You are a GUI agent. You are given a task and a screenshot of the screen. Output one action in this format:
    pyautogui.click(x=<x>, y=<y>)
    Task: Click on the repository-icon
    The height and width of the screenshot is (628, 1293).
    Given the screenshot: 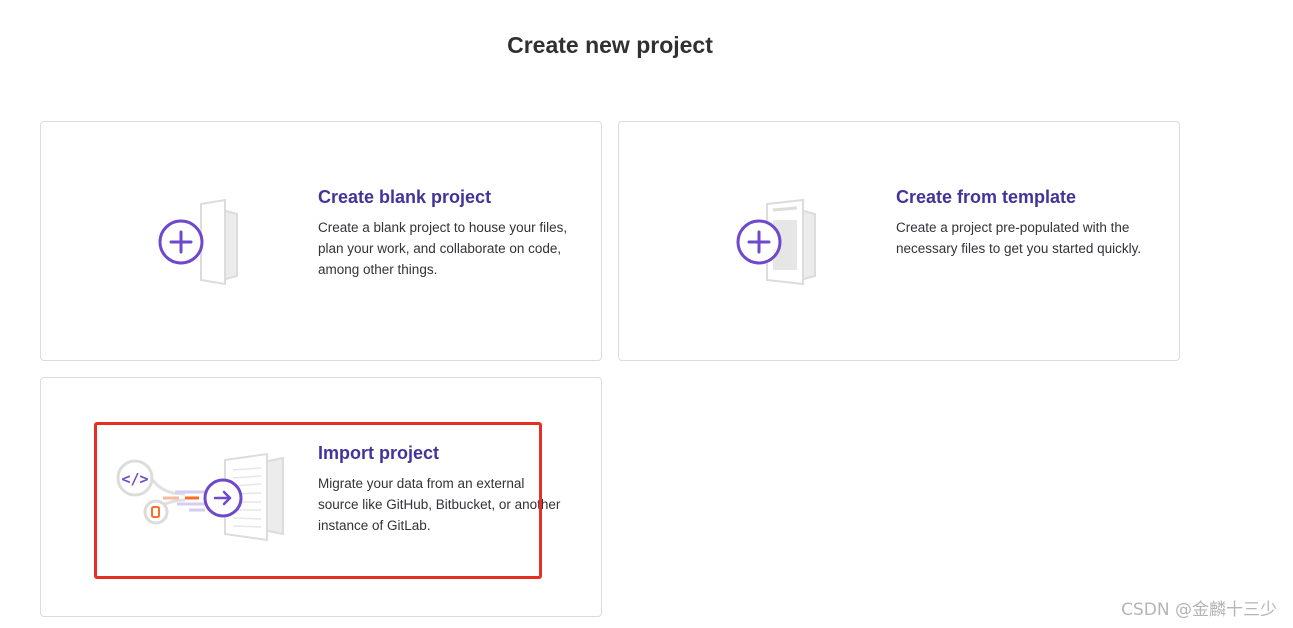 What is the action you would take?
    pyautogui.click(x=156, y=512)
    